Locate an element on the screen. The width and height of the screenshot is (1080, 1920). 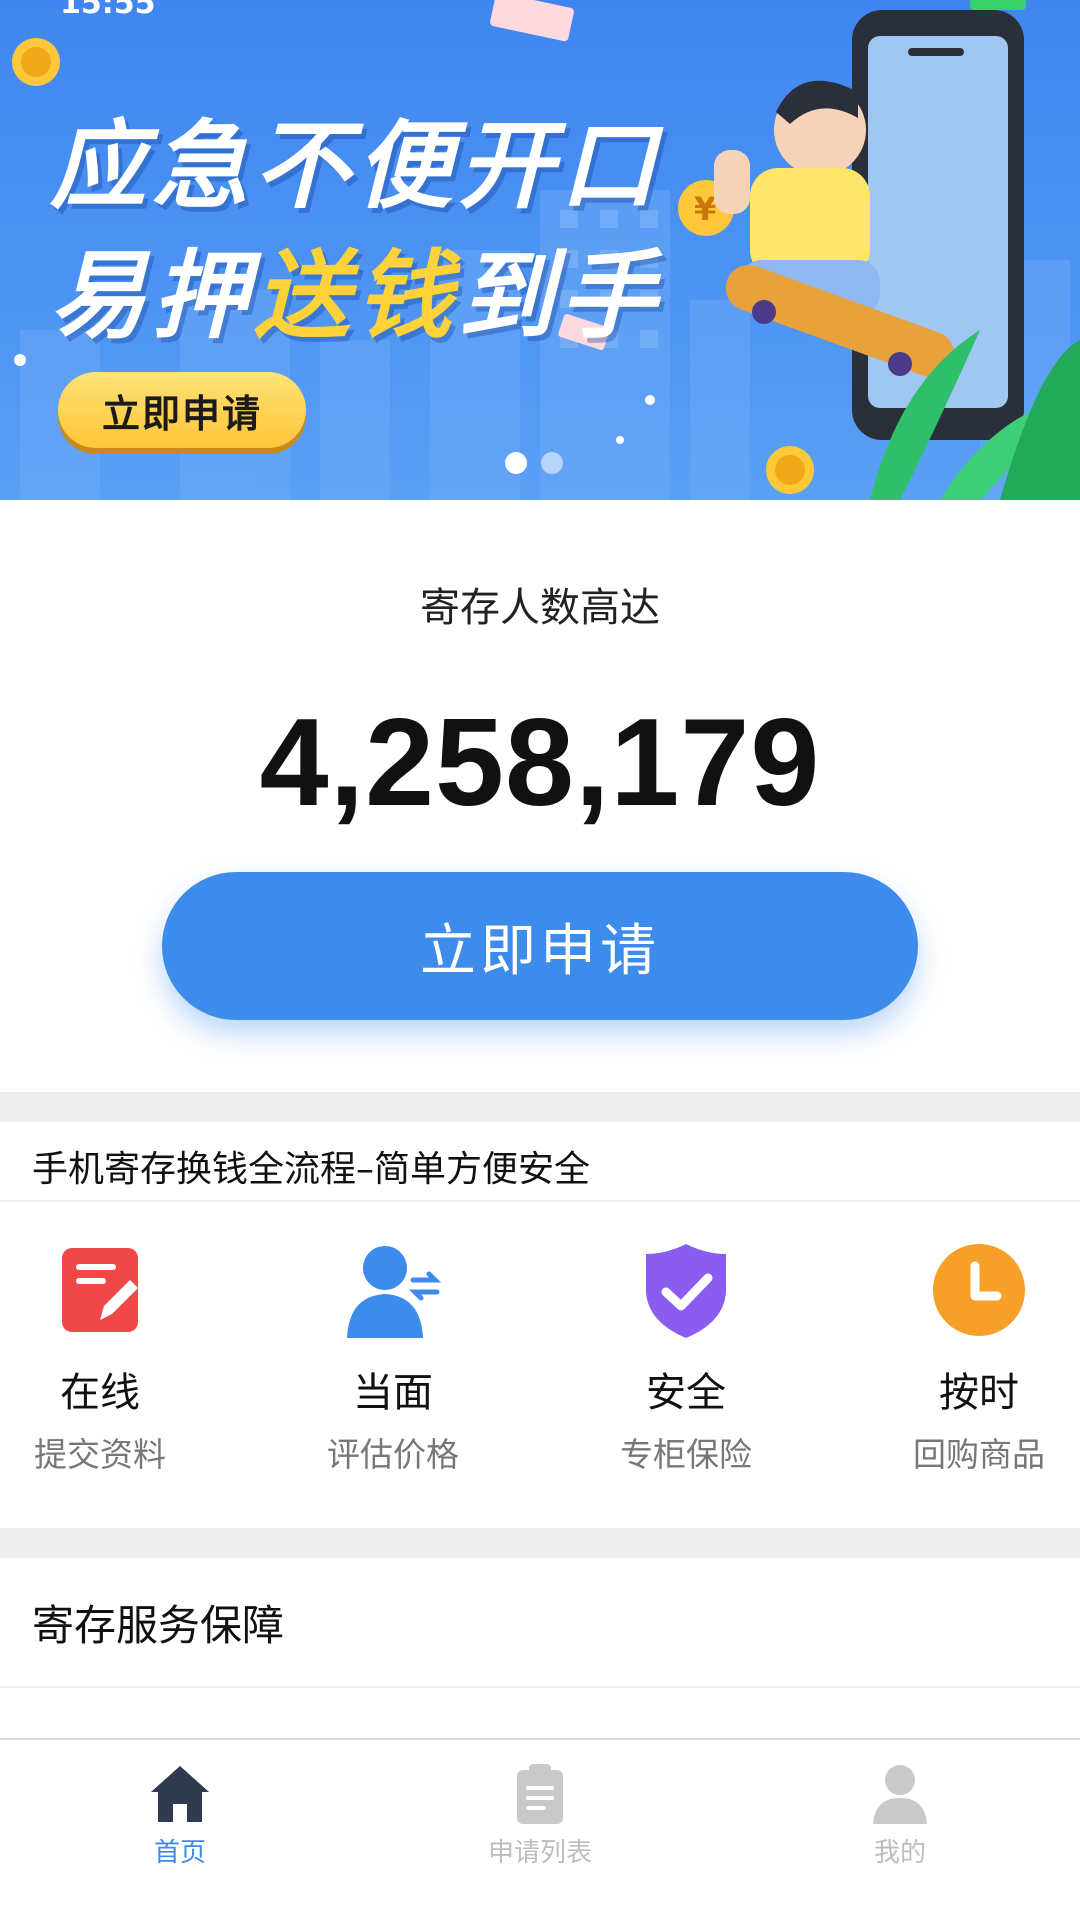
bottom-tab-bar: 首页 申请列表 我的 is located at coordinates (540, 1829).